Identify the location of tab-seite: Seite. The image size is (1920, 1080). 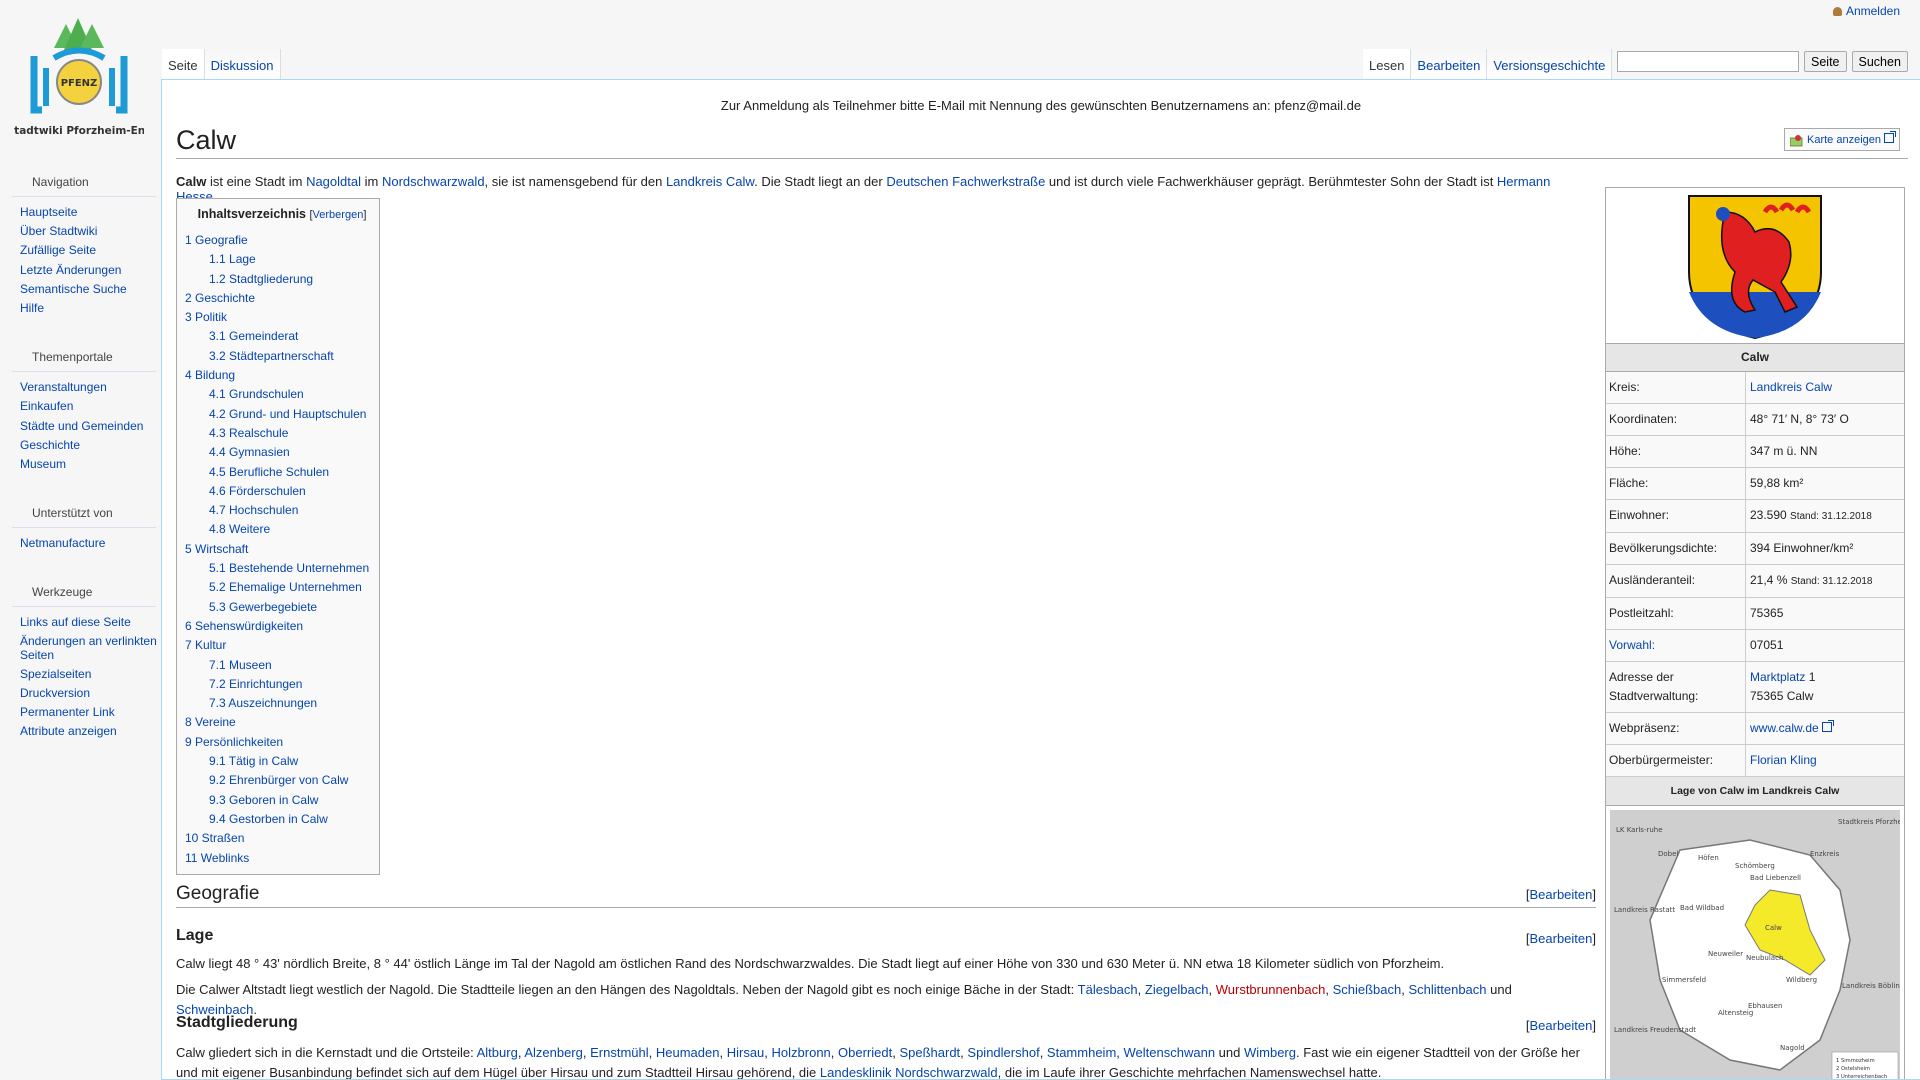
(183, 64).